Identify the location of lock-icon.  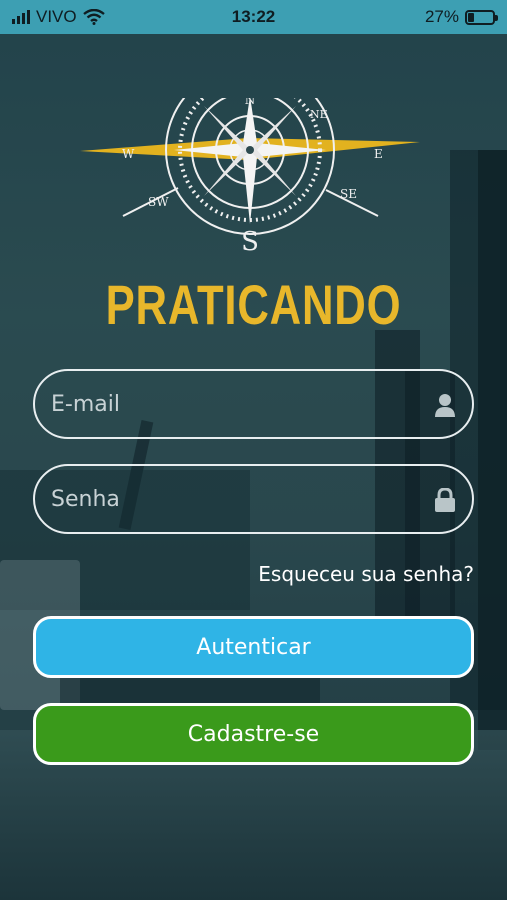
(445, 500).